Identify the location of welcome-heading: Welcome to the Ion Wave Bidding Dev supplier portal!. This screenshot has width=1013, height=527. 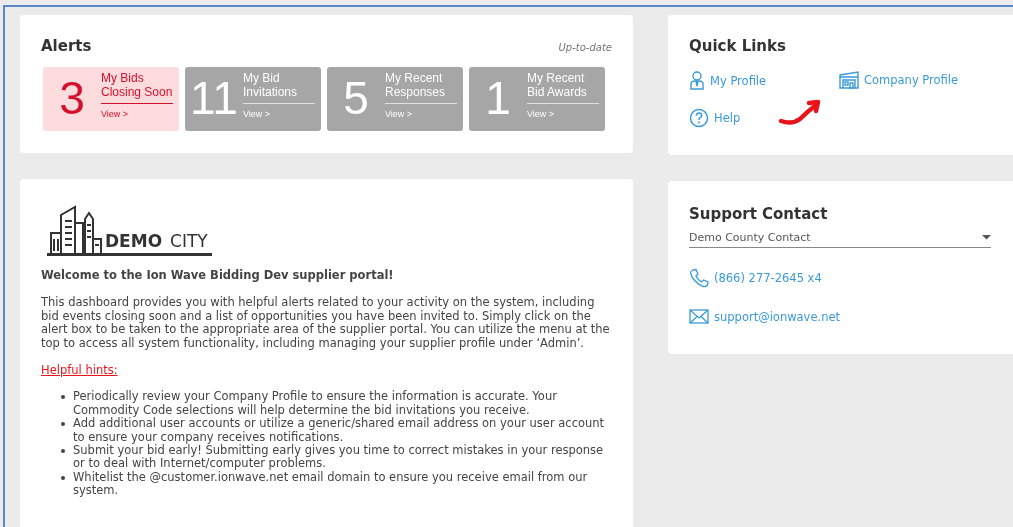
(218, 276).